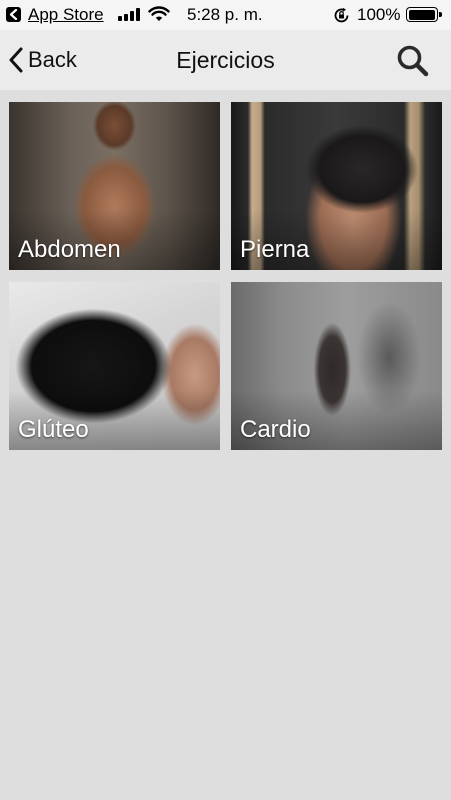 The height and width of the screenshot is (800, 451). I want to click on cellular-signal-icon, so click(130, 14).